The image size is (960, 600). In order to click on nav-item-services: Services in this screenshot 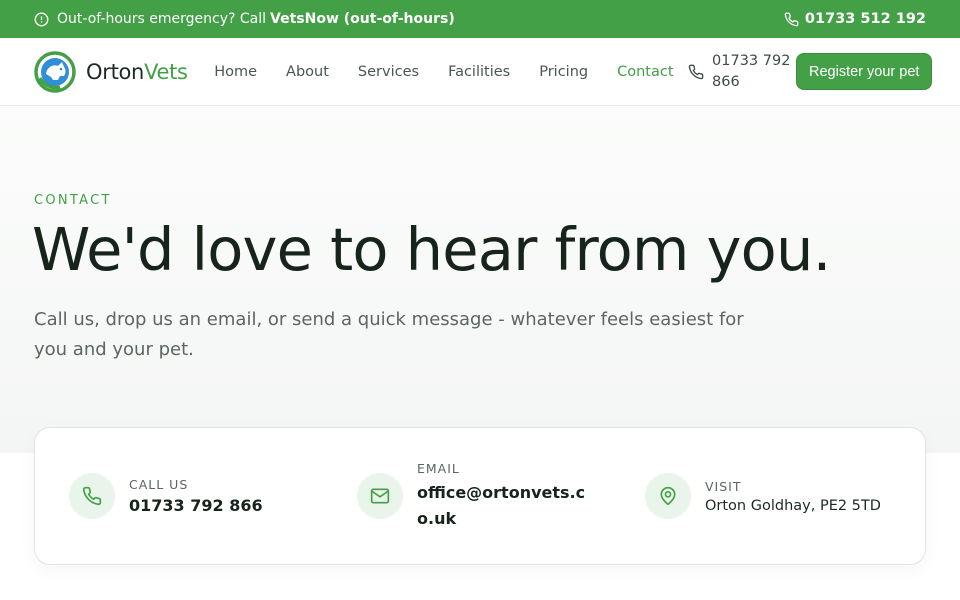, I will do `click(388, 72)`.